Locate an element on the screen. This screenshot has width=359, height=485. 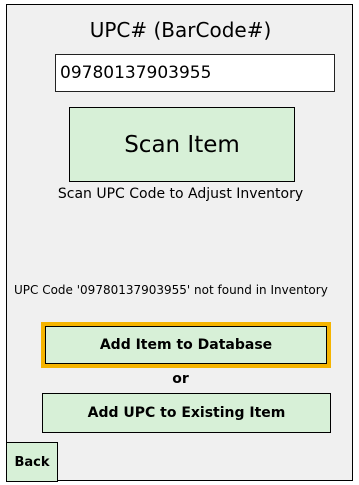
scan-item-button: Scan Item is located at coordinates (182, 144).